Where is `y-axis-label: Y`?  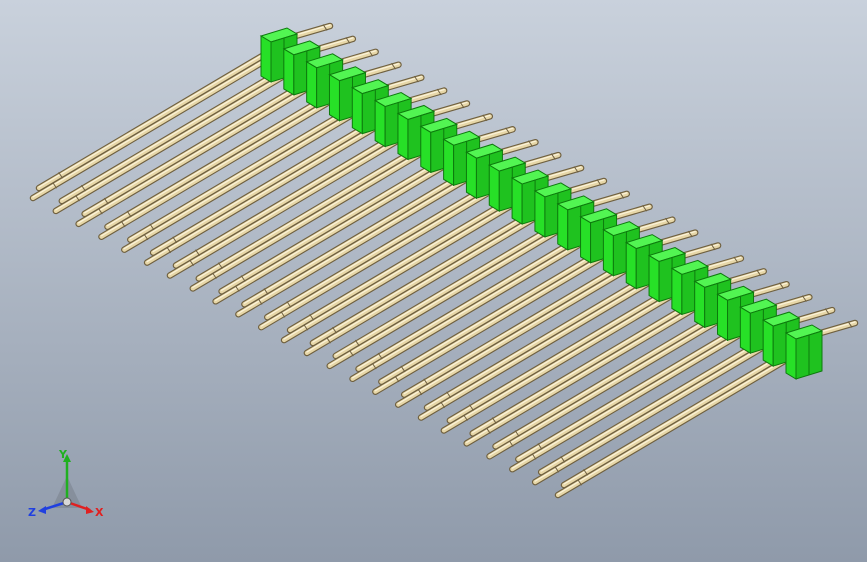
y-axis-label: Y is located at coordinates (63, 454).